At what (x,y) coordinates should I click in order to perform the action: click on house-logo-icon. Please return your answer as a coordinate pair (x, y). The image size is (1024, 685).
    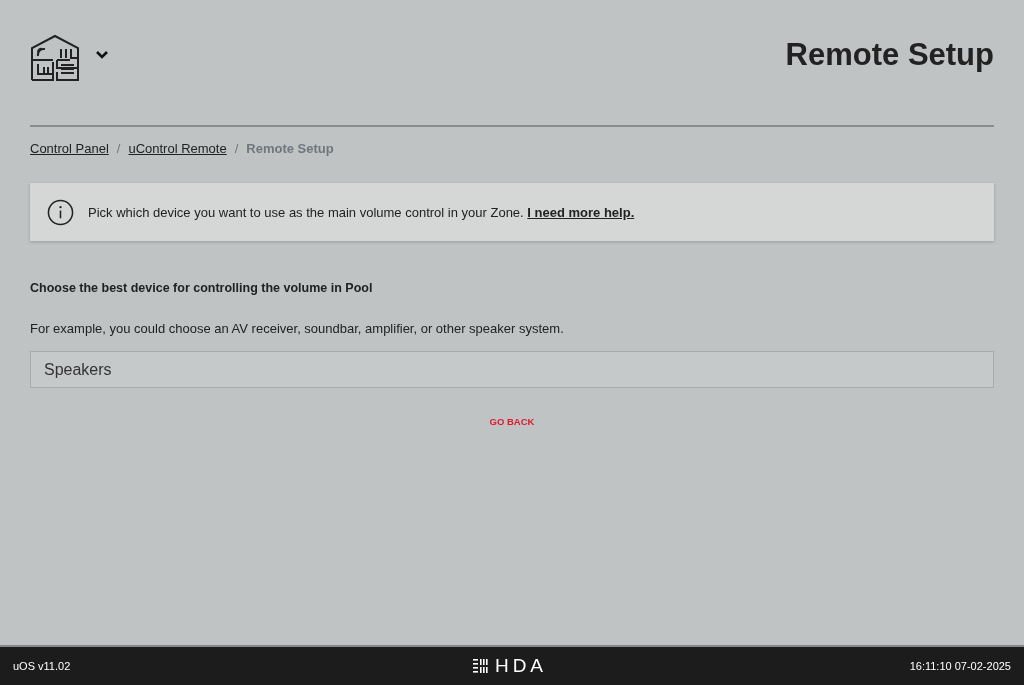
    Looking at the image, I should click on (55, 58).